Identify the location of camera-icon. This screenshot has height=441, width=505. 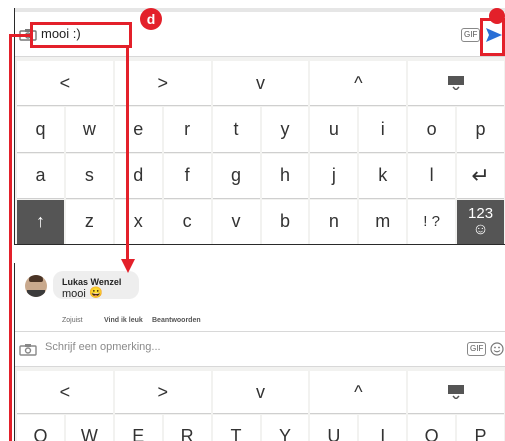
(28, 349).